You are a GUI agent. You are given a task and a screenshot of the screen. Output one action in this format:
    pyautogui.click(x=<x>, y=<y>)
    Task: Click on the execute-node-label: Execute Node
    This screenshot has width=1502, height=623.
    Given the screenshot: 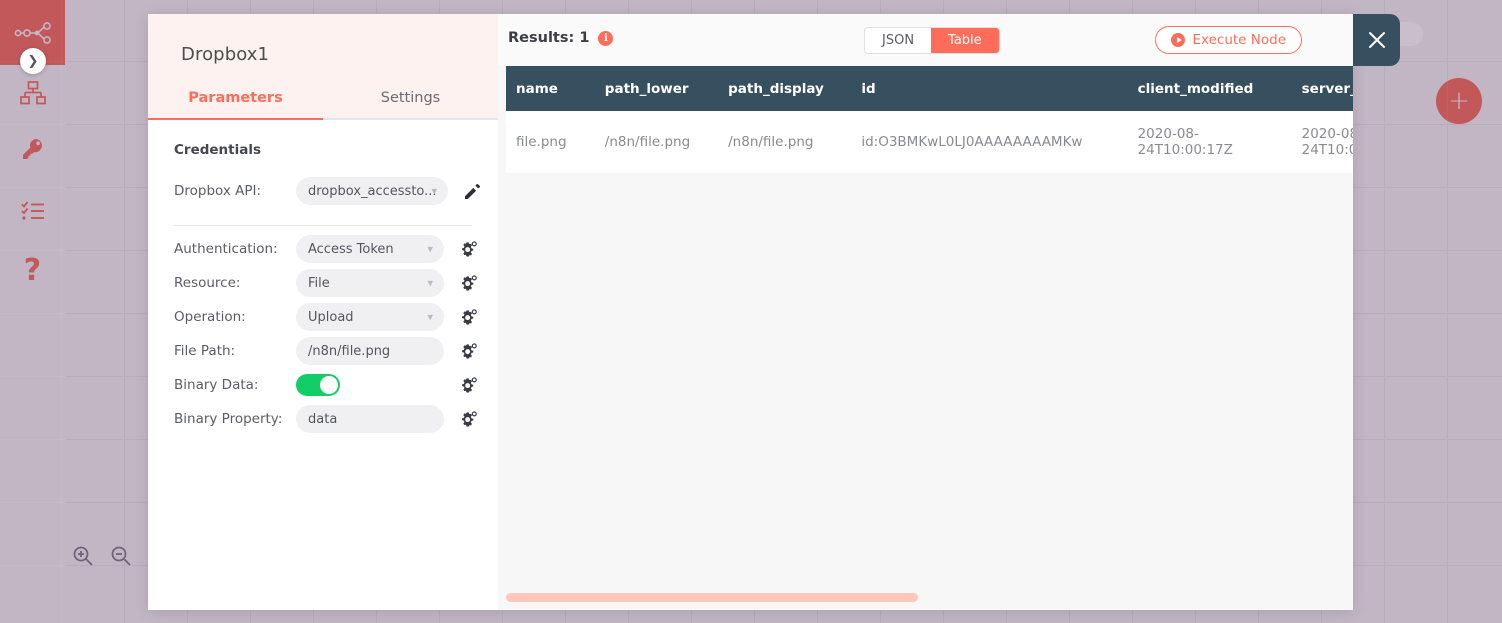 What is the action you would take?
    pyautogui.click(x=1239, y=40)
    